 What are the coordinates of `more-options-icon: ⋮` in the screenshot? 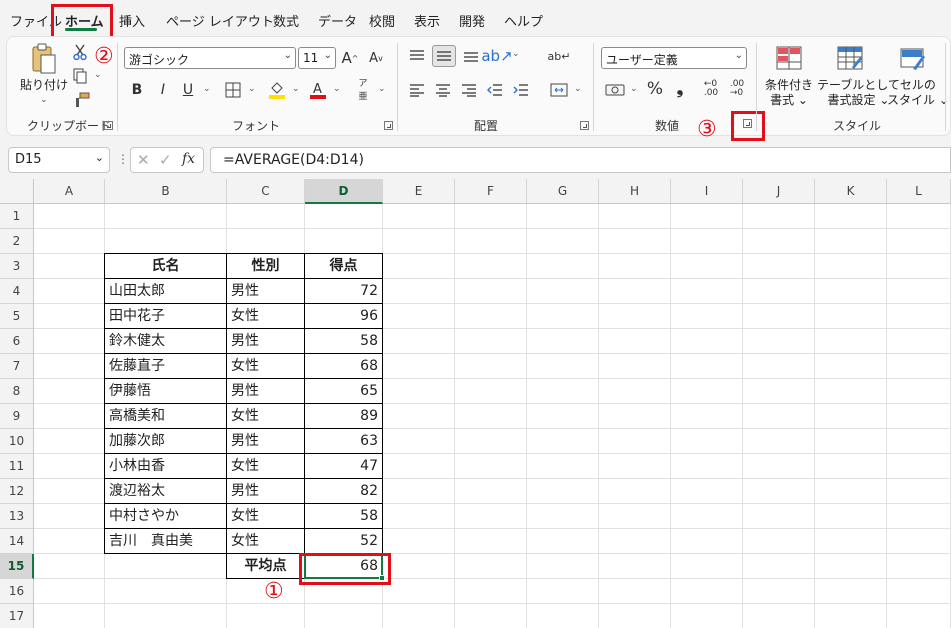 It's located at (123, 159).